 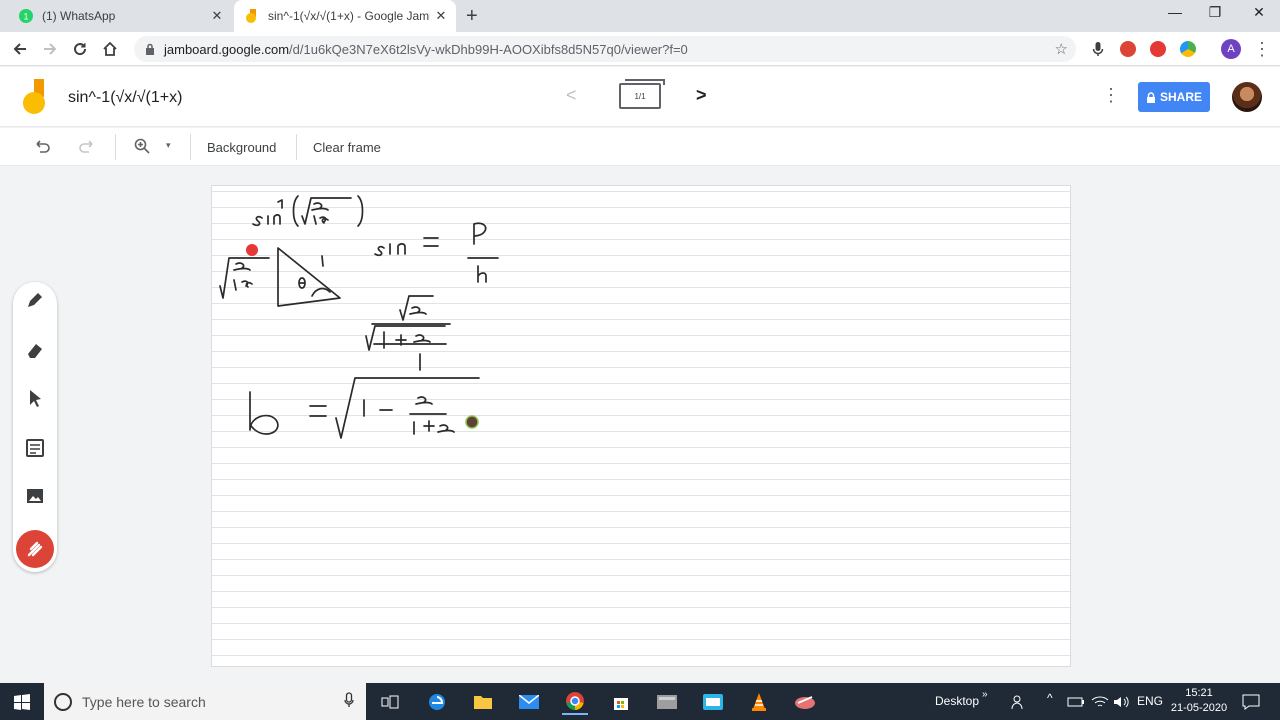 I want to click on tab-jamboard: sin^-1(√x/√(1+x) - Google Jambo ✕, so click(x=345, y=16).